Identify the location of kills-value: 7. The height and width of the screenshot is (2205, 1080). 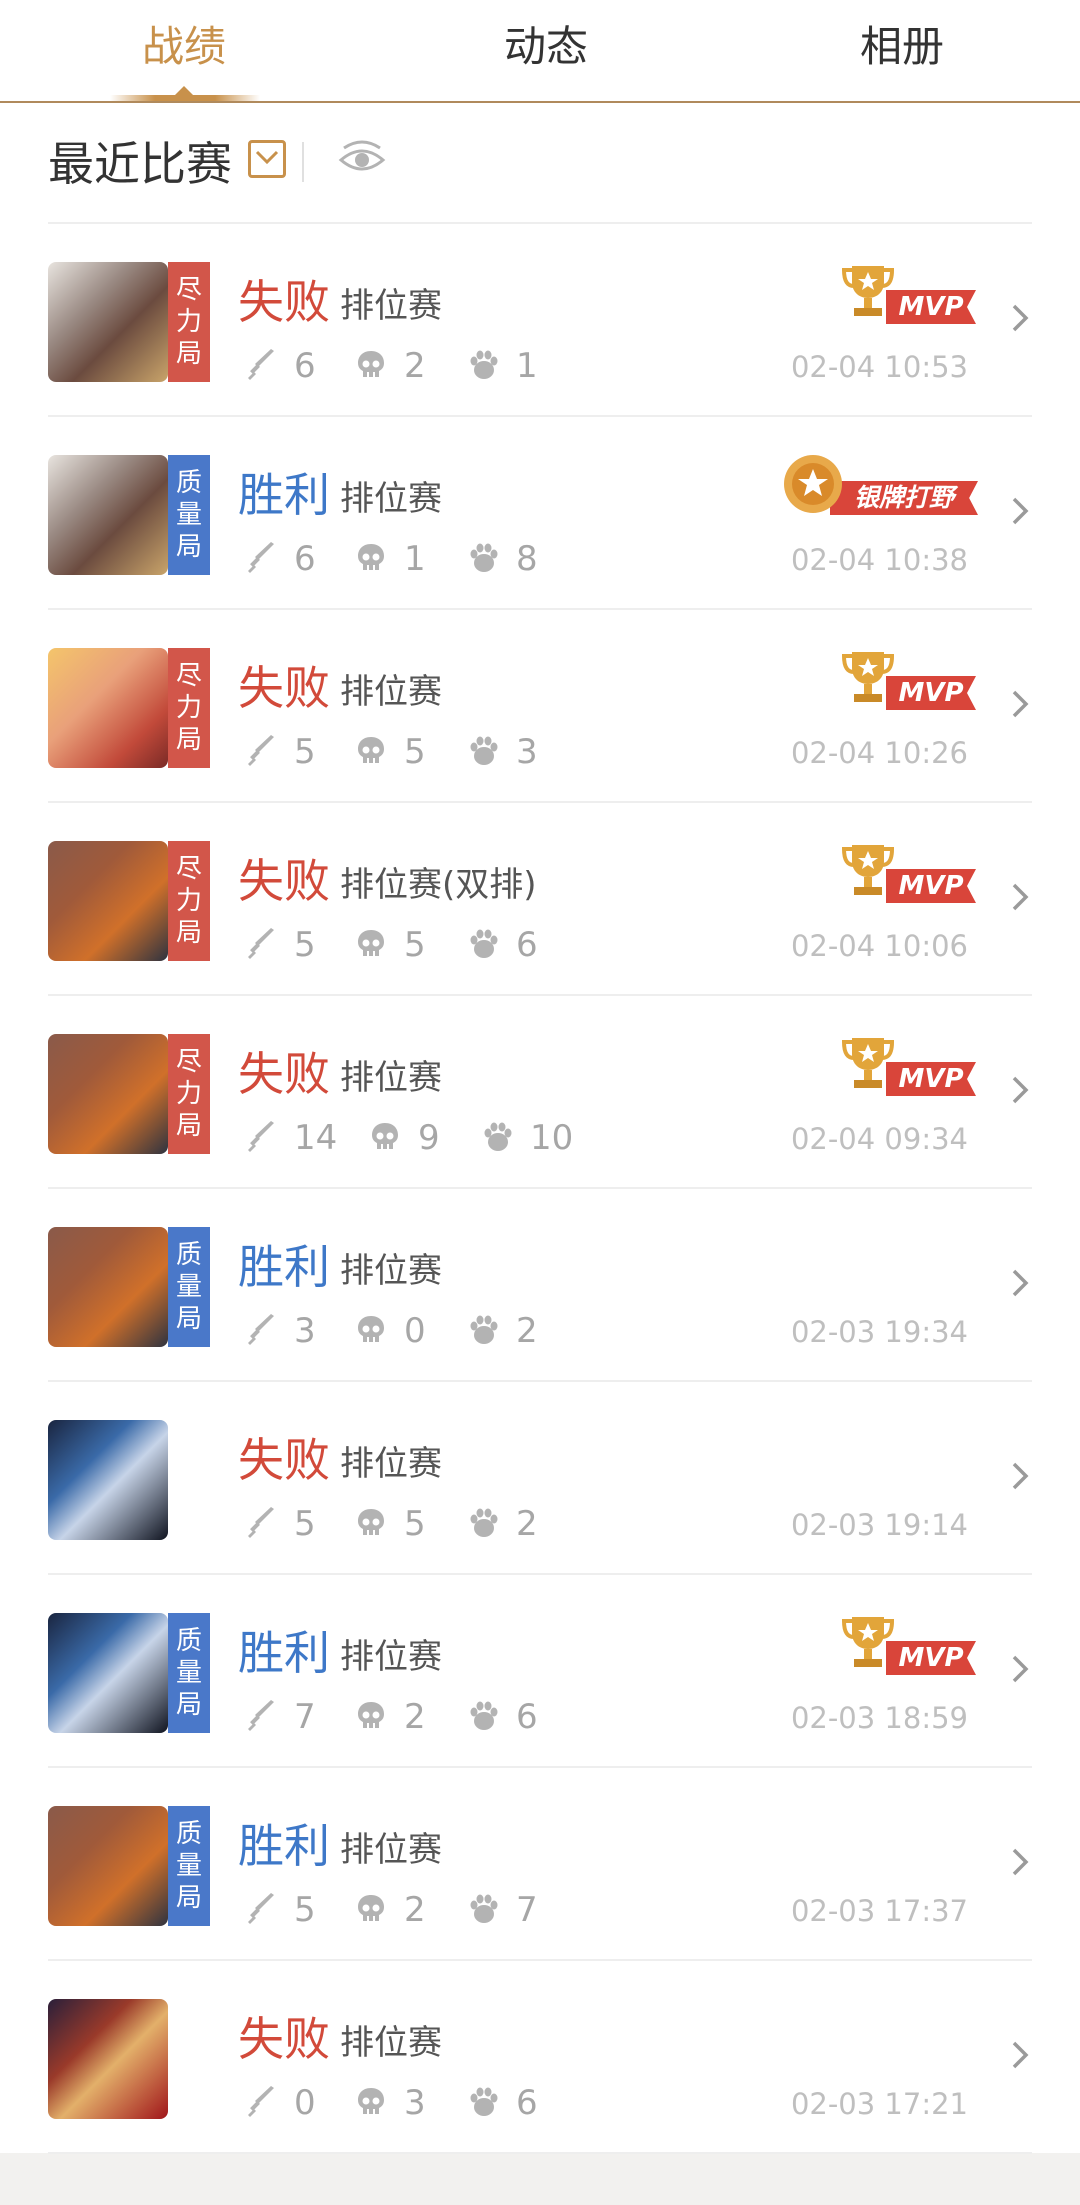
(305, 1717).